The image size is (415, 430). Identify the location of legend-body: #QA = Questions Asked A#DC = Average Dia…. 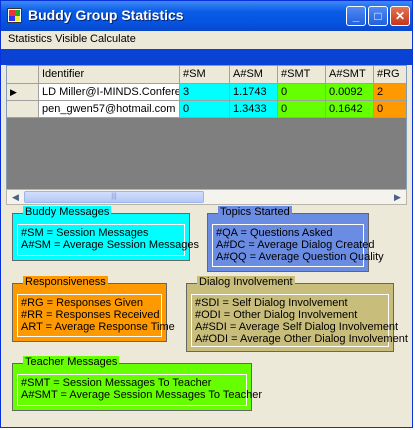
(298, 245).